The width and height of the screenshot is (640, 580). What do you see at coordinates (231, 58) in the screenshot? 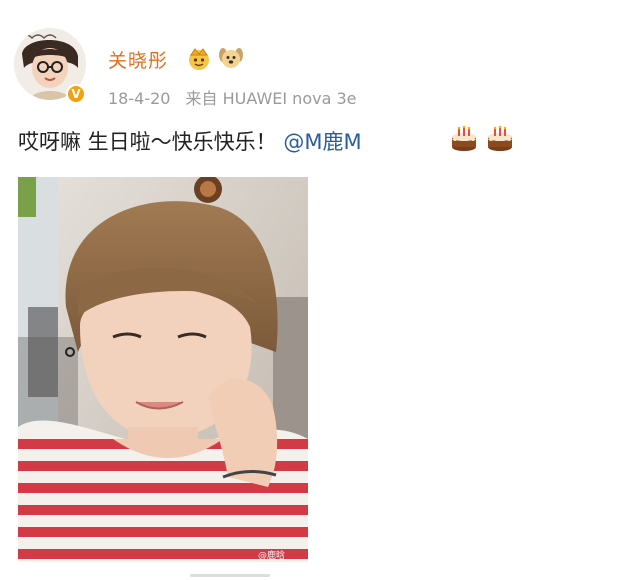
I see `puppy-face-icon` at bounding box center [231, 58].